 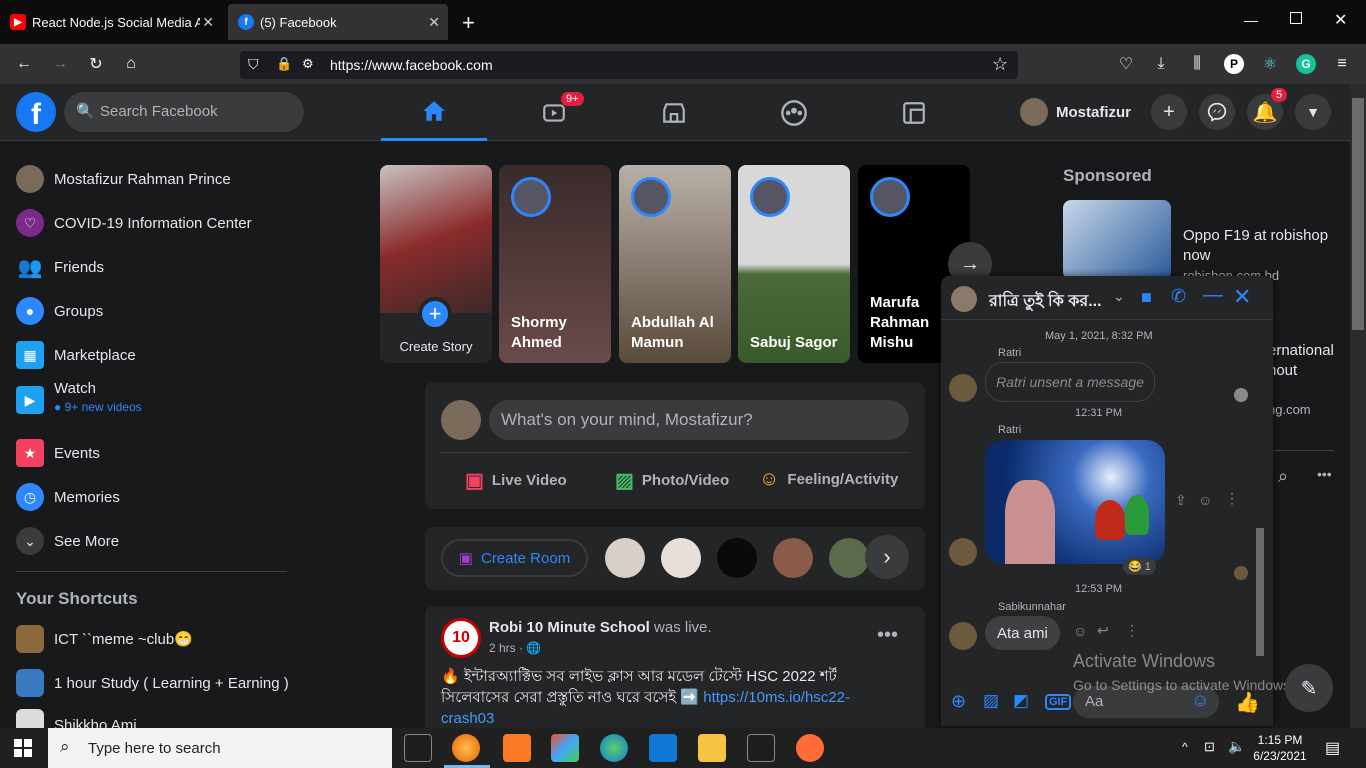 What do you see at coordinates (794, 264) in the screenshot?
I see `story-card: Sabuj Sagor` at bounding box center [794, 264].